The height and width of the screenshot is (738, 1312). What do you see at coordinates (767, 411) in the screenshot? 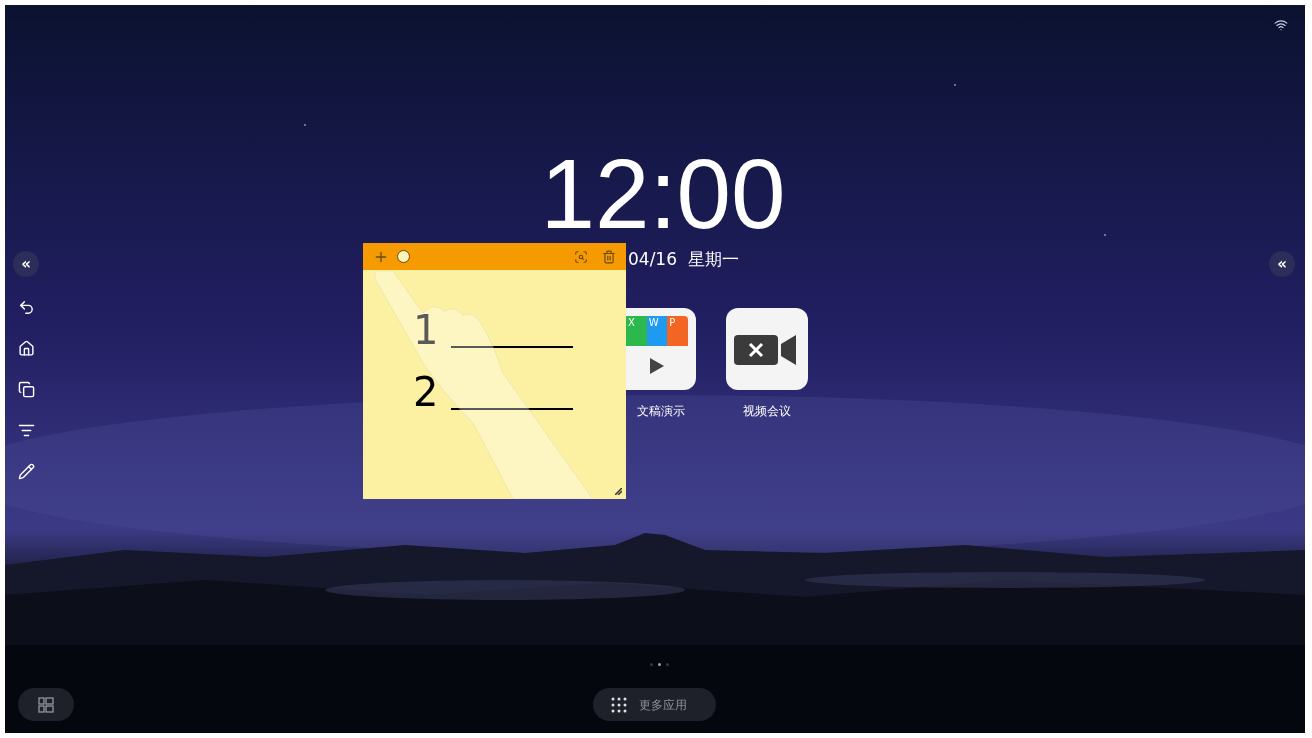
I see `app-label: 视频会议` at bounding box center [767, 411].